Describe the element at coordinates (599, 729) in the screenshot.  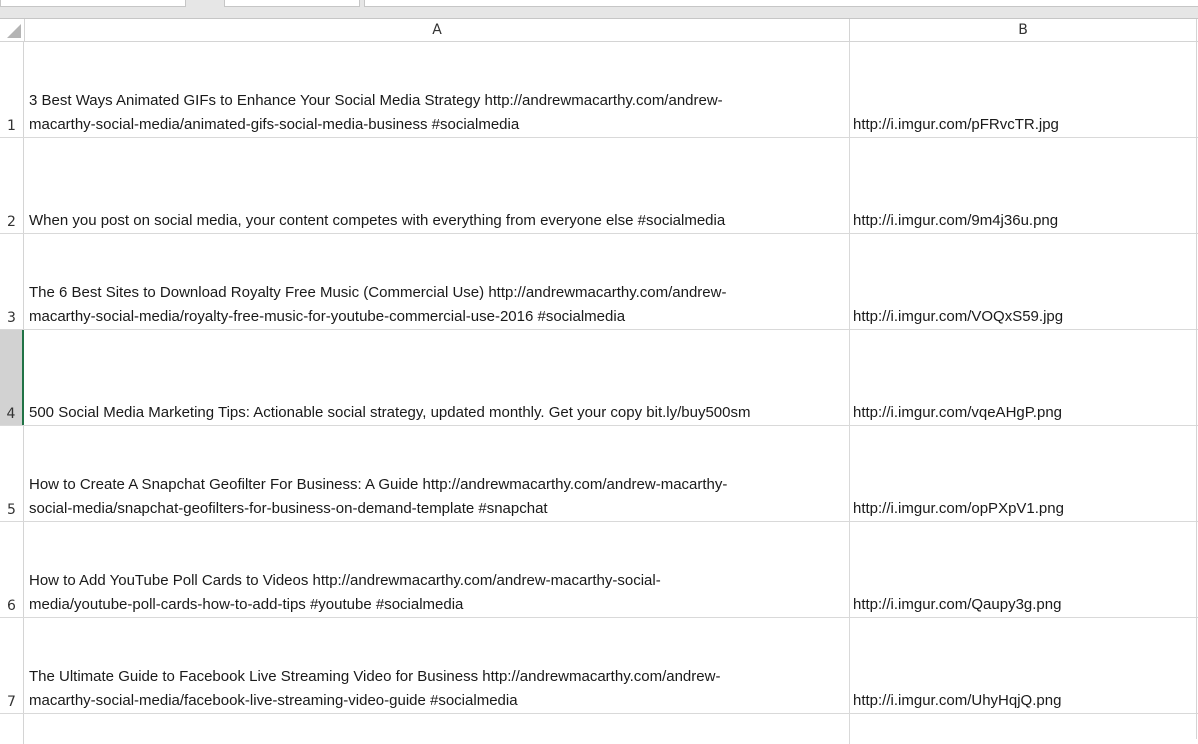
I see `table-row` at that location.